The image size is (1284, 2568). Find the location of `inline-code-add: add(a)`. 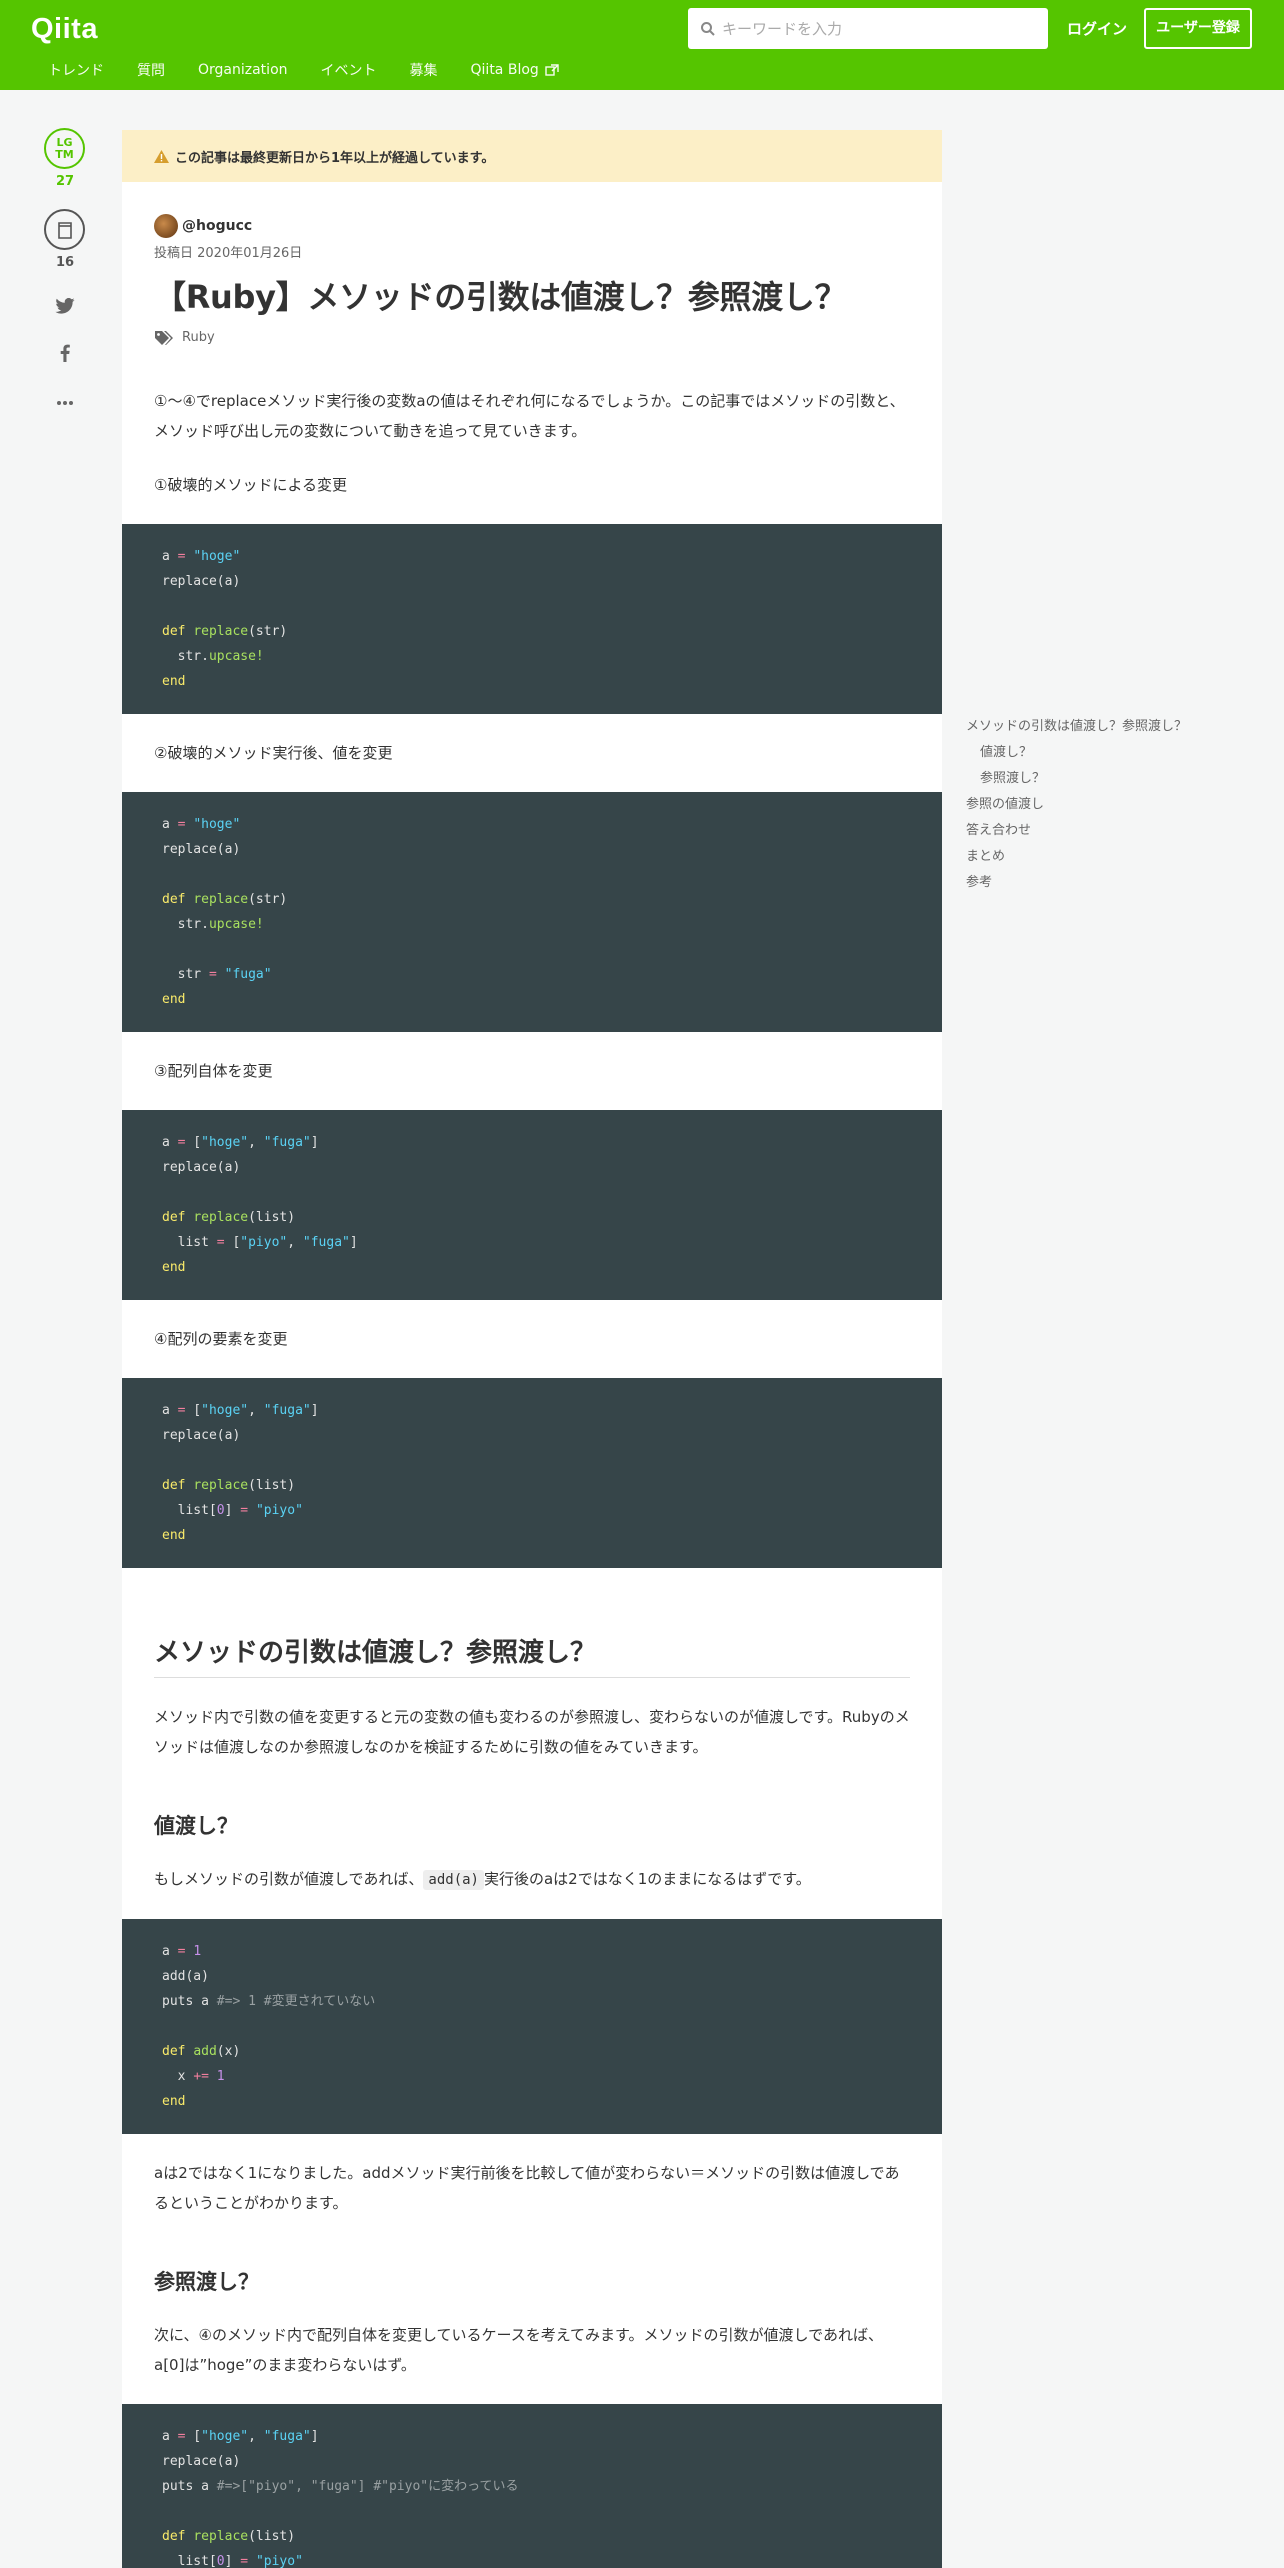

inline-code-add: add(a) is located at coordinates (453, 1879).